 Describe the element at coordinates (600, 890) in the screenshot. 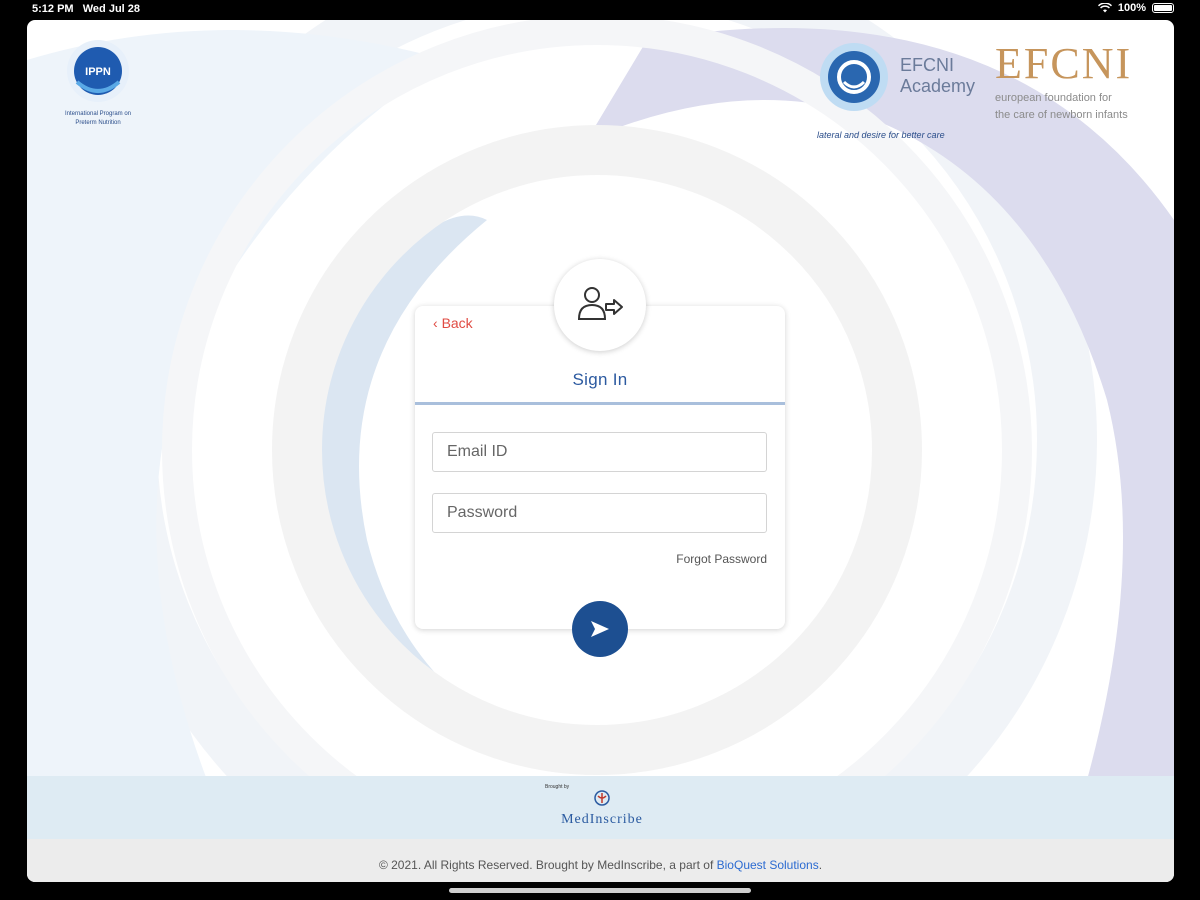

I see `home-indicator` at that location.